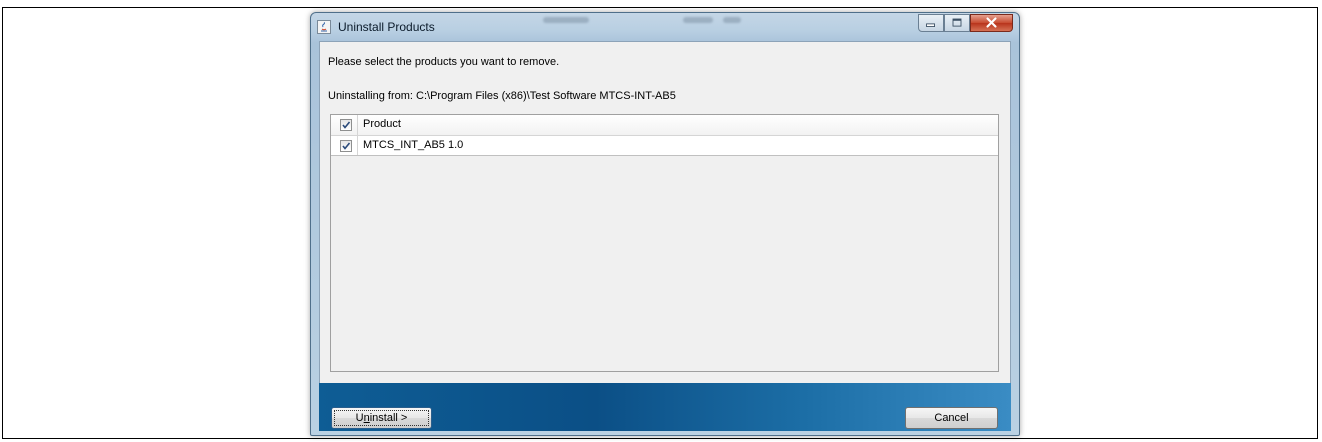 The width and height of the screenshot is (1322, 442). I want to click on focus-rectangle, so click(381, 418).